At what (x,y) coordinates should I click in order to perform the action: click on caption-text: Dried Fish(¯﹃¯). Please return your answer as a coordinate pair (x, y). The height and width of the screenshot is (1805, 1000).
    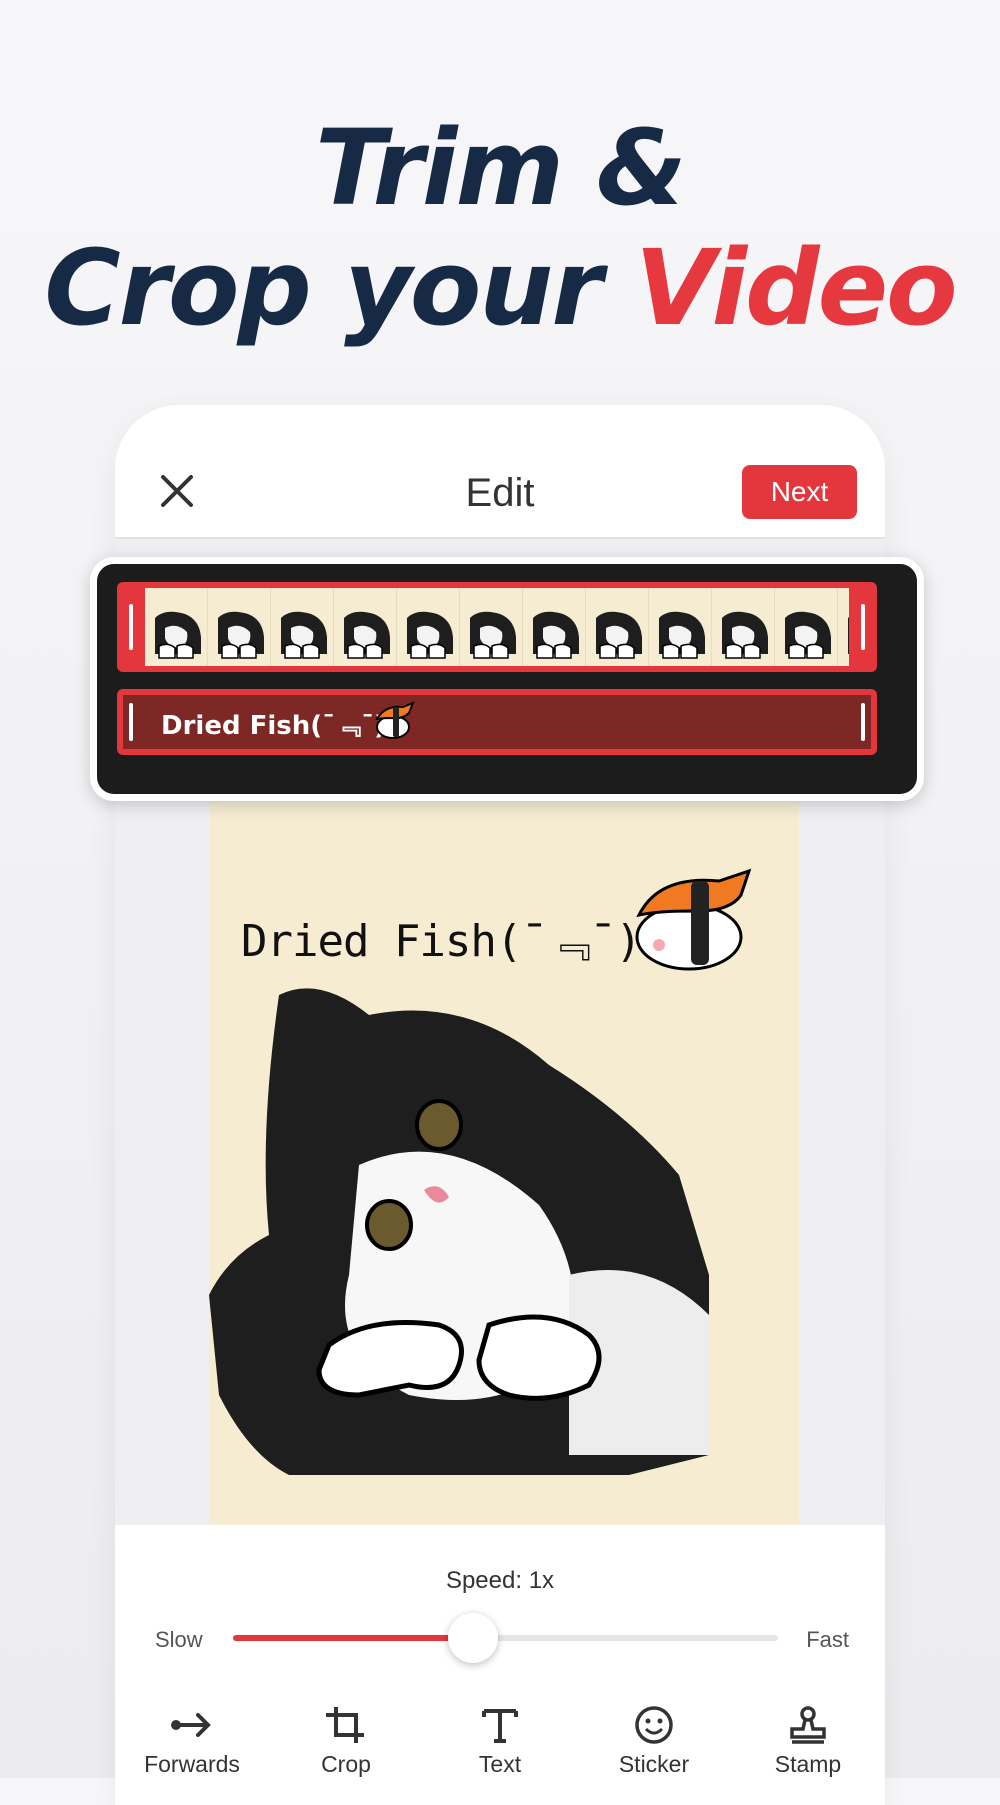
    Looking at the image, I should click on (441, 937).